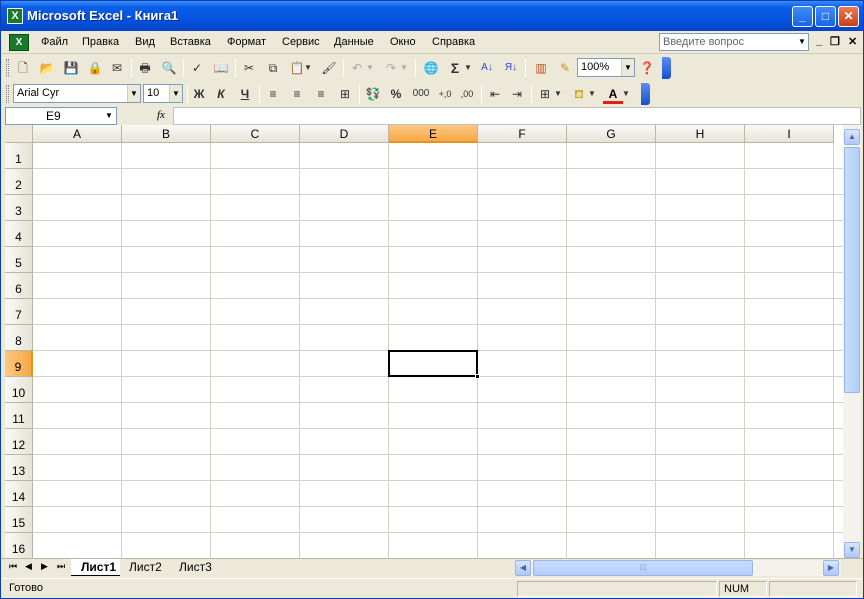 Image resolution: width=864 pixels, height=599 pixels. I want to click on column-header-b: B, so click(166, 134).